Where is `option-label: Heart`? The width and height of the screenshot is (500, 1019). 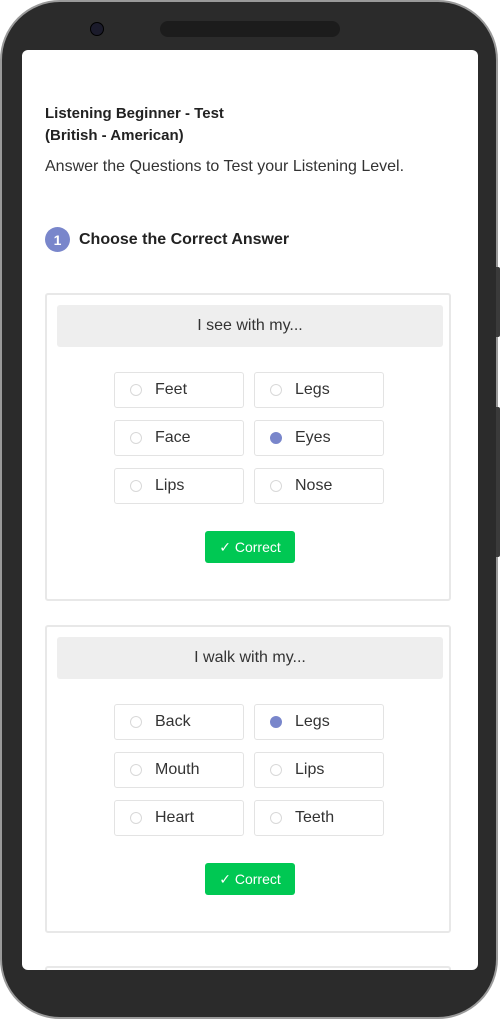 option-label: Heart is located at coordinates (175, 817).